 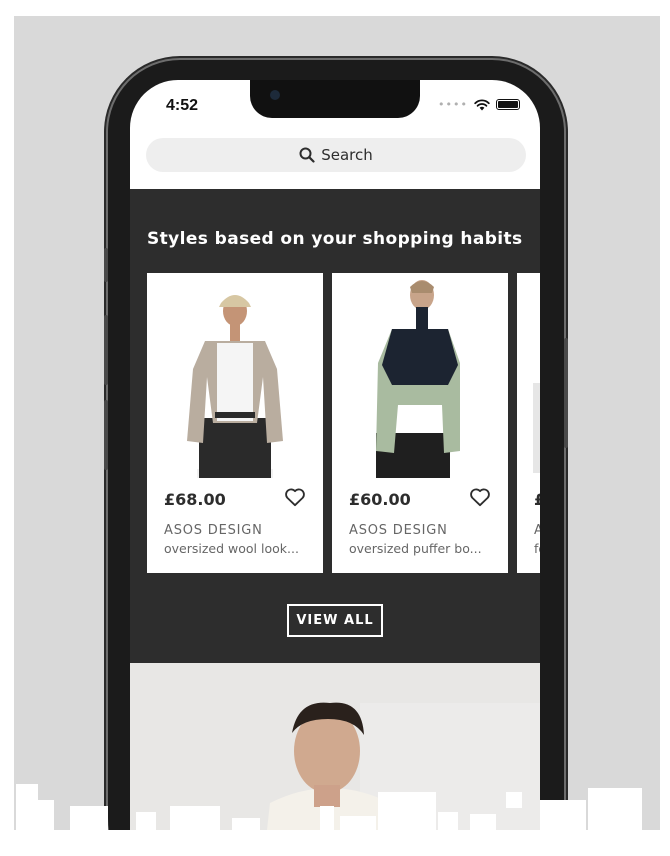 What do you see at coordinates (195, 499) in the screenshot?
I see `product-price: £68.00` at bounding box center [195, 499].